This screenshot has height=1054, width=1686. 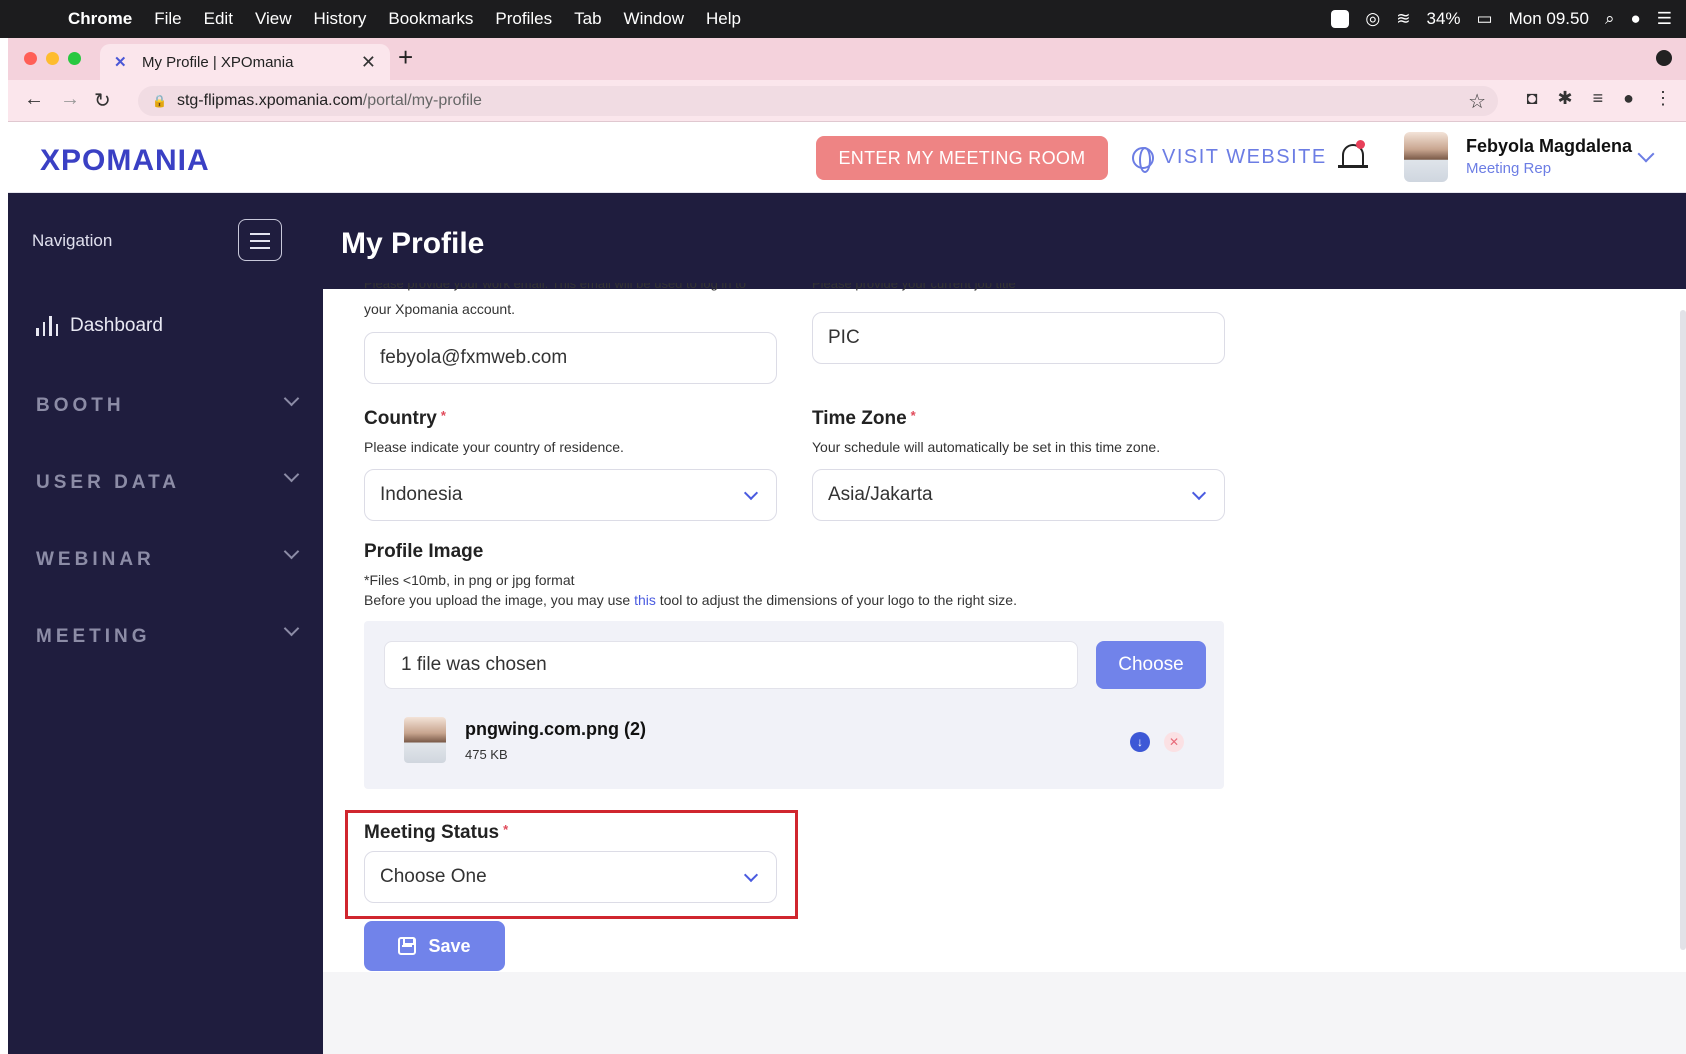 I want to click on menu-app-name: Chrome, so click(x=100, y=19).